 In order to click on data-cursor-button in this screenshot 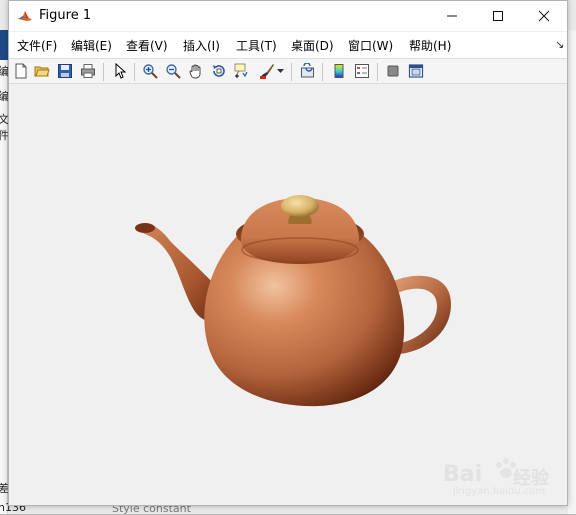, I will do `click(242, 71)`.